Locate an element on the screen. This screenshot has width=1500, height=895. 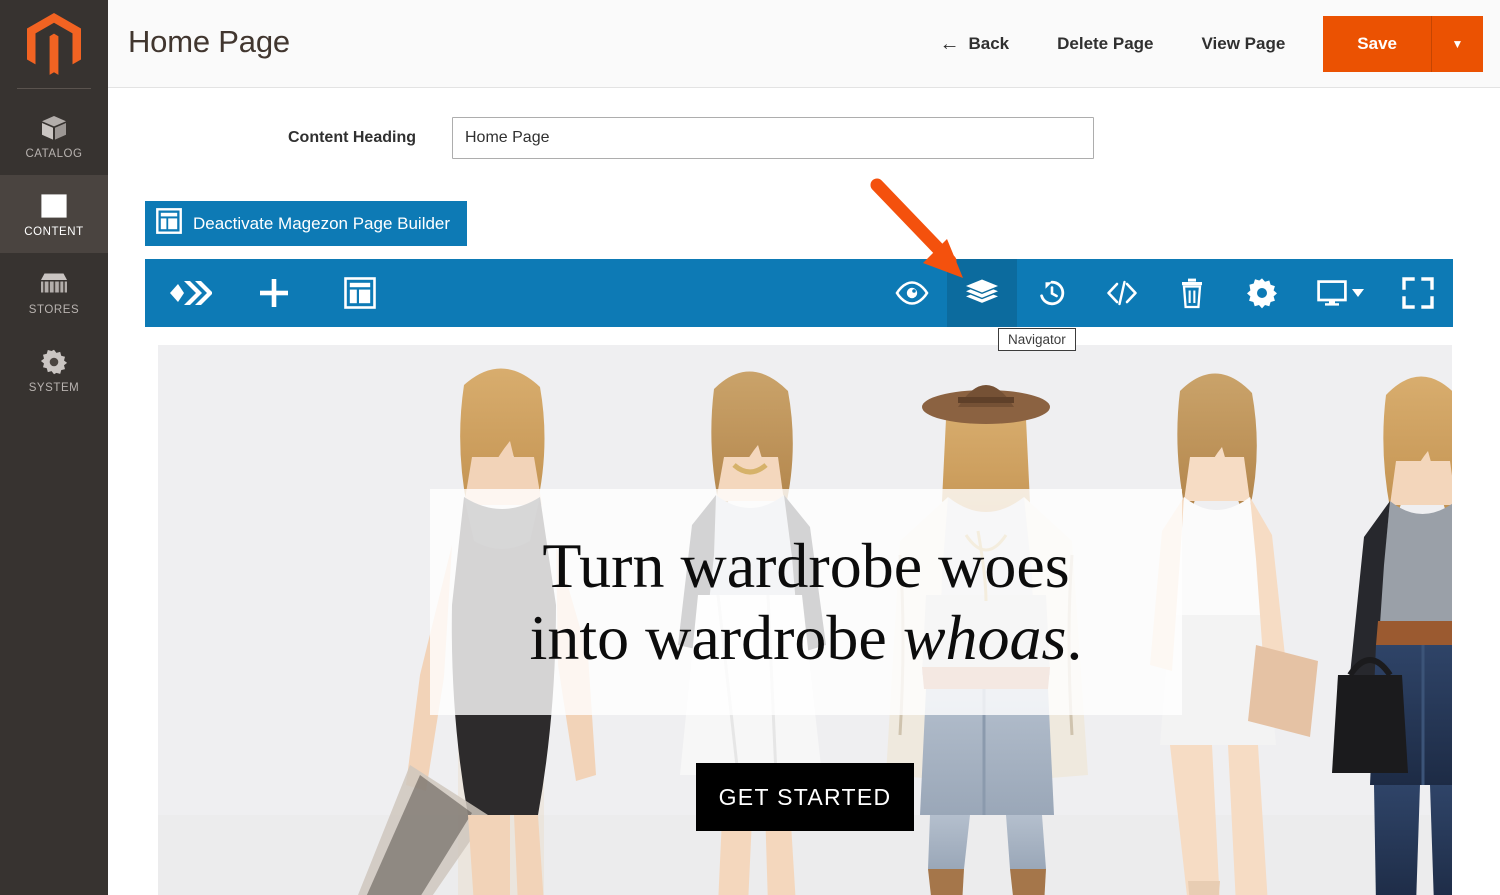
add-element-icon is located at coordinates (274, 293).